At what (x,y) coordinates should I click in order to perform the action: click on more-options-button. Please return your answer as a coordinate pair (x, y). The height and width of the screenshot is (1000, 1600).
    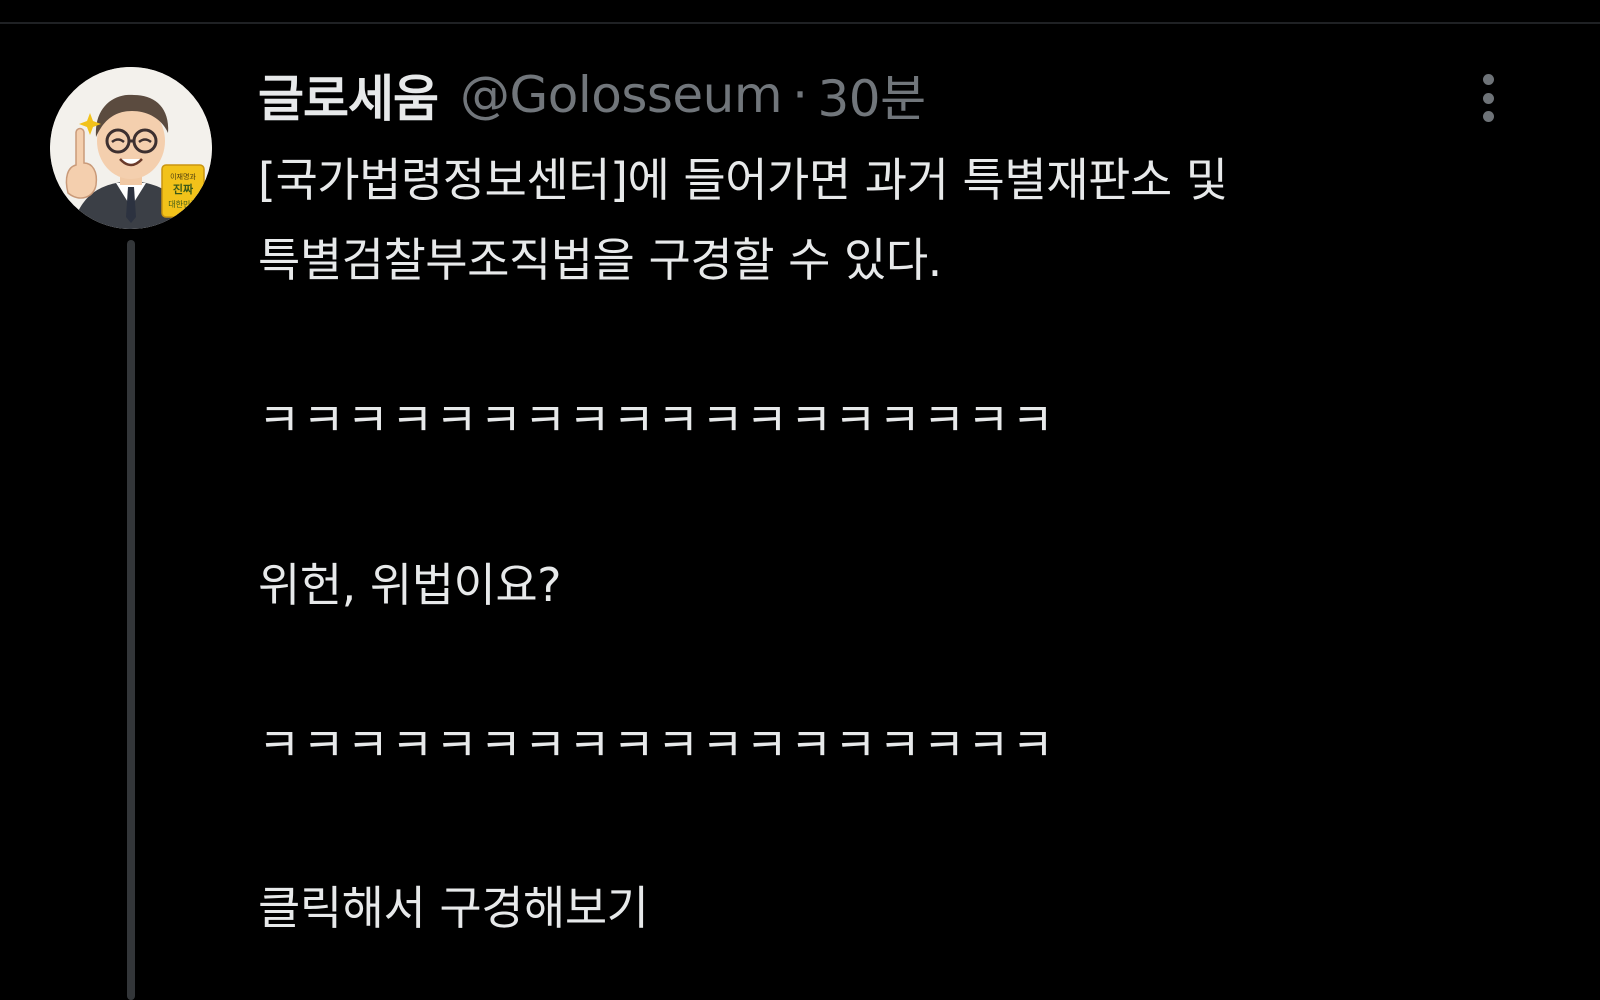
    Looking at the image, I should click on (1488, 98).